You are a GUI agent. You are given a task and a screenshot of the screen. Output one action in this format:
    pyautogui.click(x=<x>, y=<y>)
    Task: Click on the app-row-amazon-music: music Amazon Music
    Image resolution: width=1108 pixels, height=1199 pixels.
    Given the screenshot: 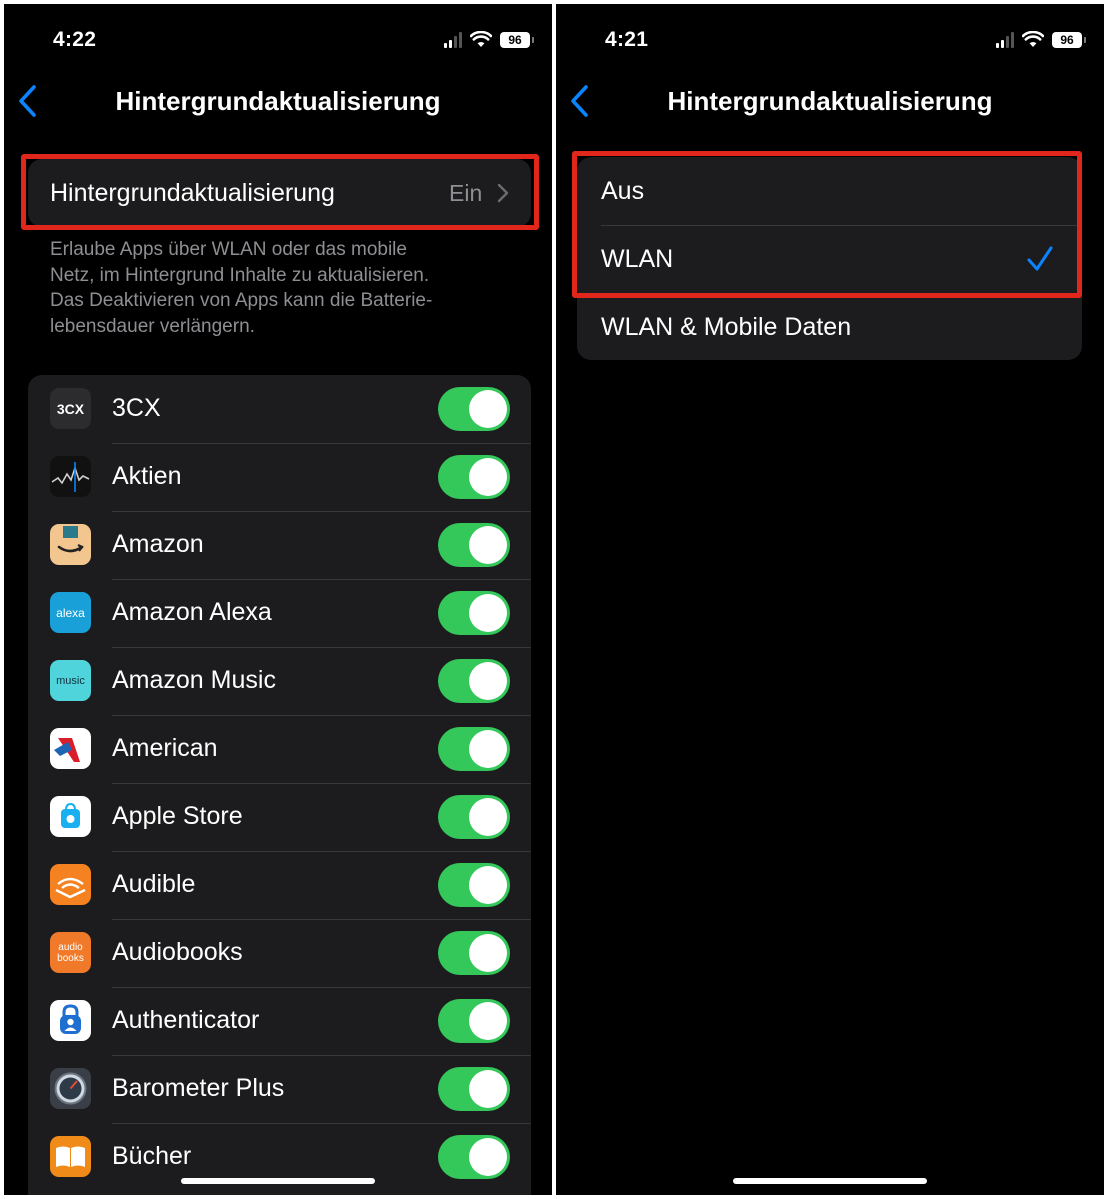 What is the action you would take?
    pyautogui.click(x=279, y=681)
    